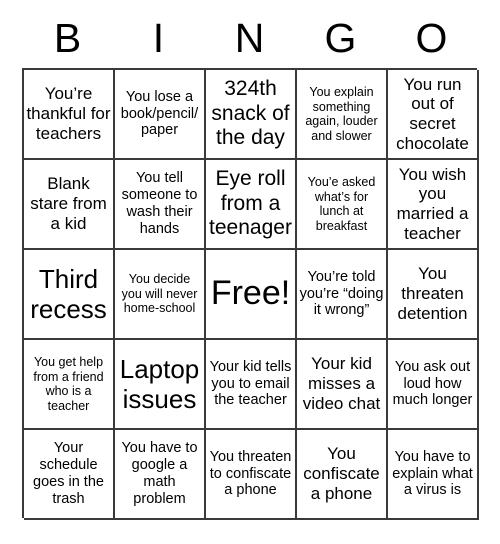 This screenshot has height=544, width=500. I want to click on bingo-cell-n4: Your kid tells you to email the teacher, so click(251, 385).